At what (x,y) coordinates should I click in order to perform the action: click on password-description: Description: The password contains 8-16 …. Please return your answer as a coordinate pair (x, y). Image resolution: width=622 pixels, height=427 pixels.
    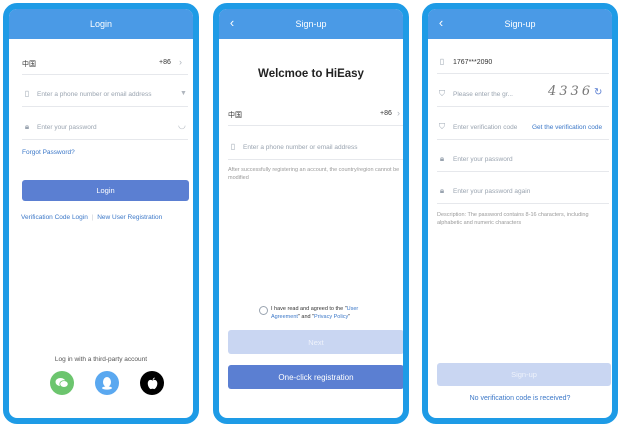
    Looking at the image, I should click on (513, 219).